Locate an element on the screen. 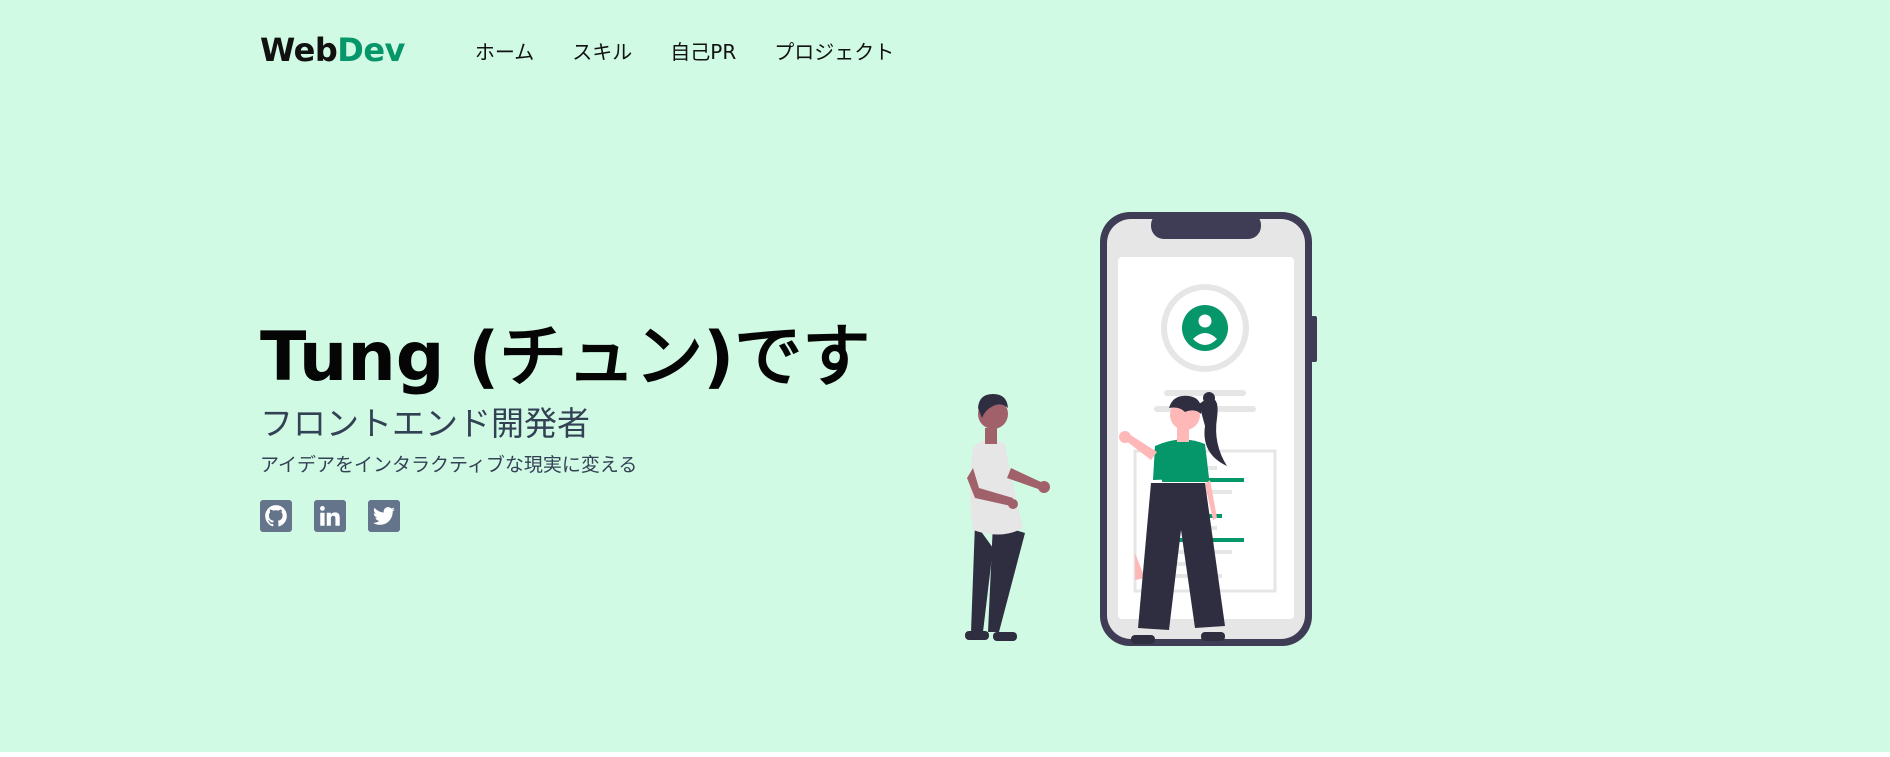  github-link is located at coordinates (276, 516).